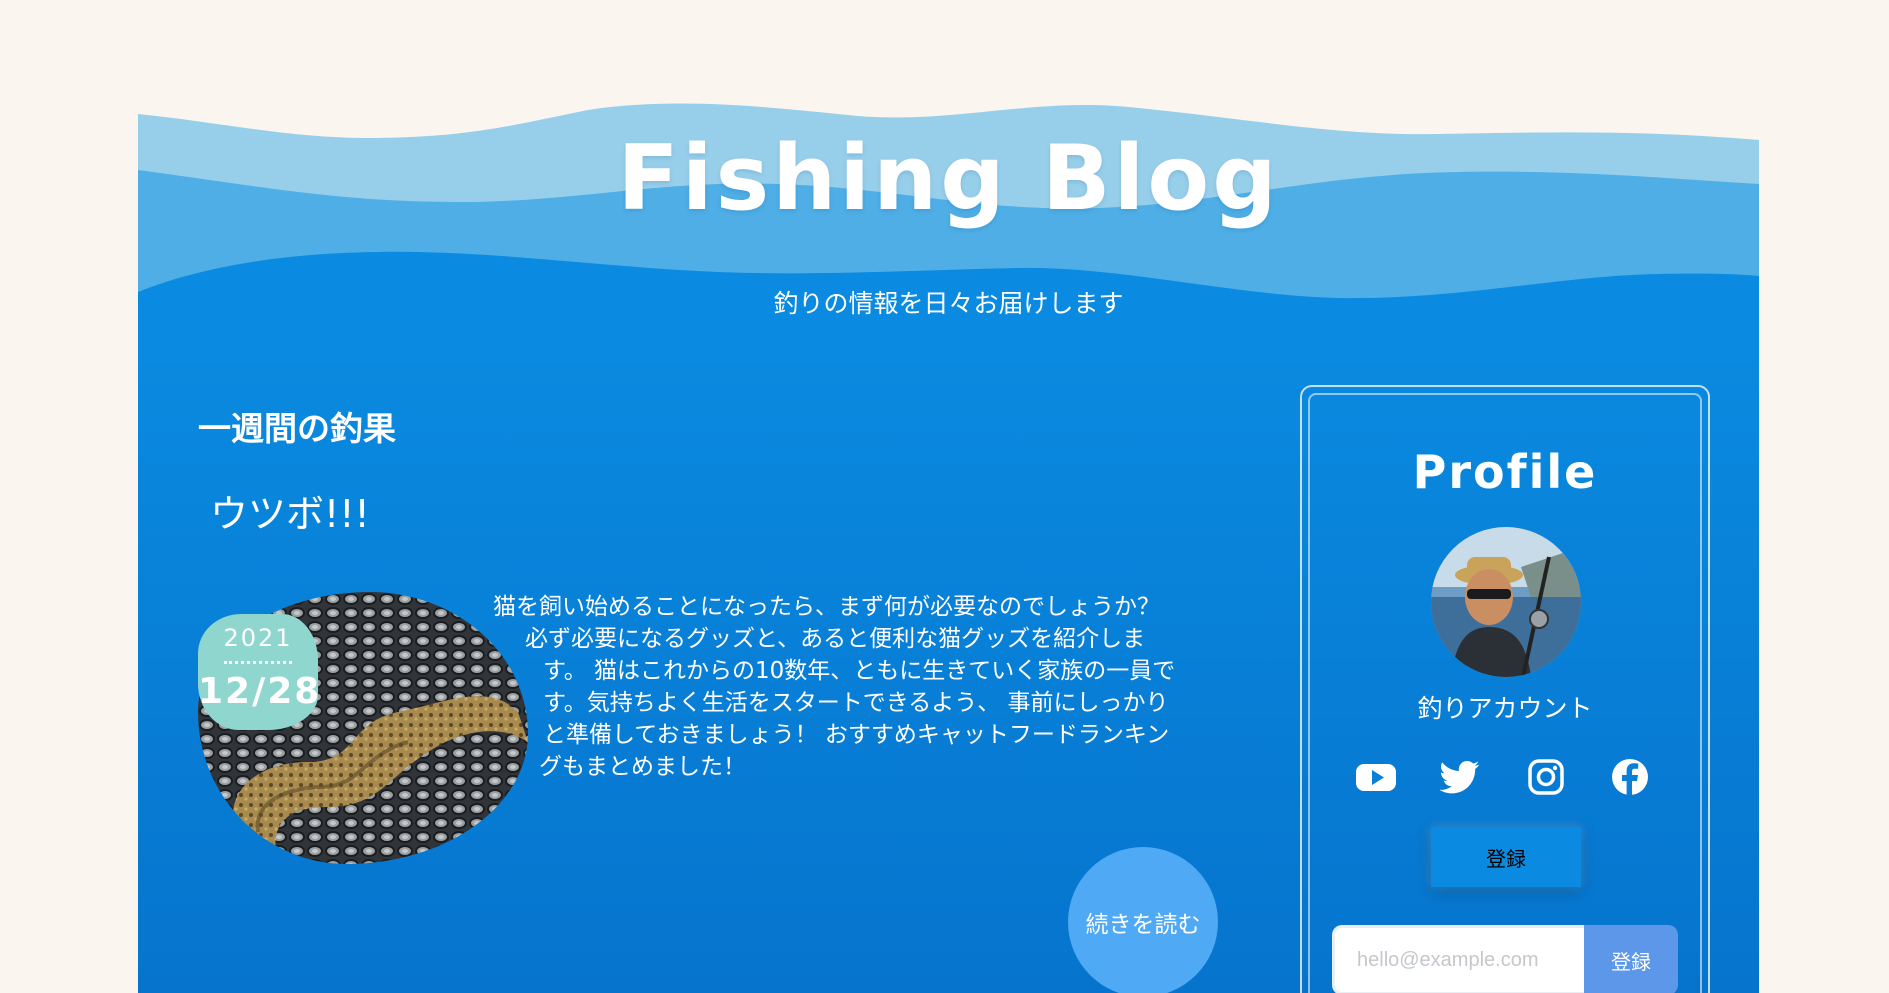 This screenshot has width=1889, height=993. Describe the element at coordinates (258, 638) in the screenshot. I see `date-year: 2021` at that location.